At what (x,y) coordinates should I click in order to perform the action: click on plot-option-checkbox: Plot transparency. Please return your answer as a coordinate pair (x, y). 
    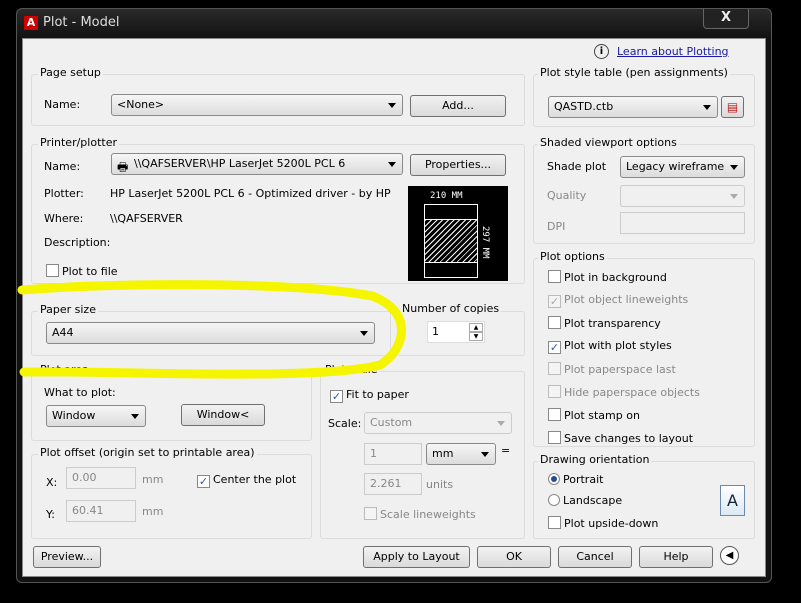
    Looking at the image, I should click on (604, 323).